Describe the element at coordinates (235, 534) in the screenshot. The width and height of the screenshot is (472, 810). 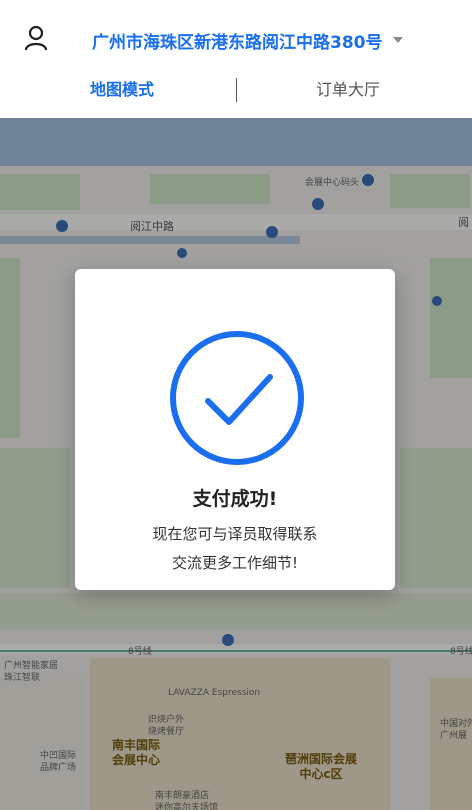
I see `dialog-message-line-1: 现在您可与译员取得联系` at that location.